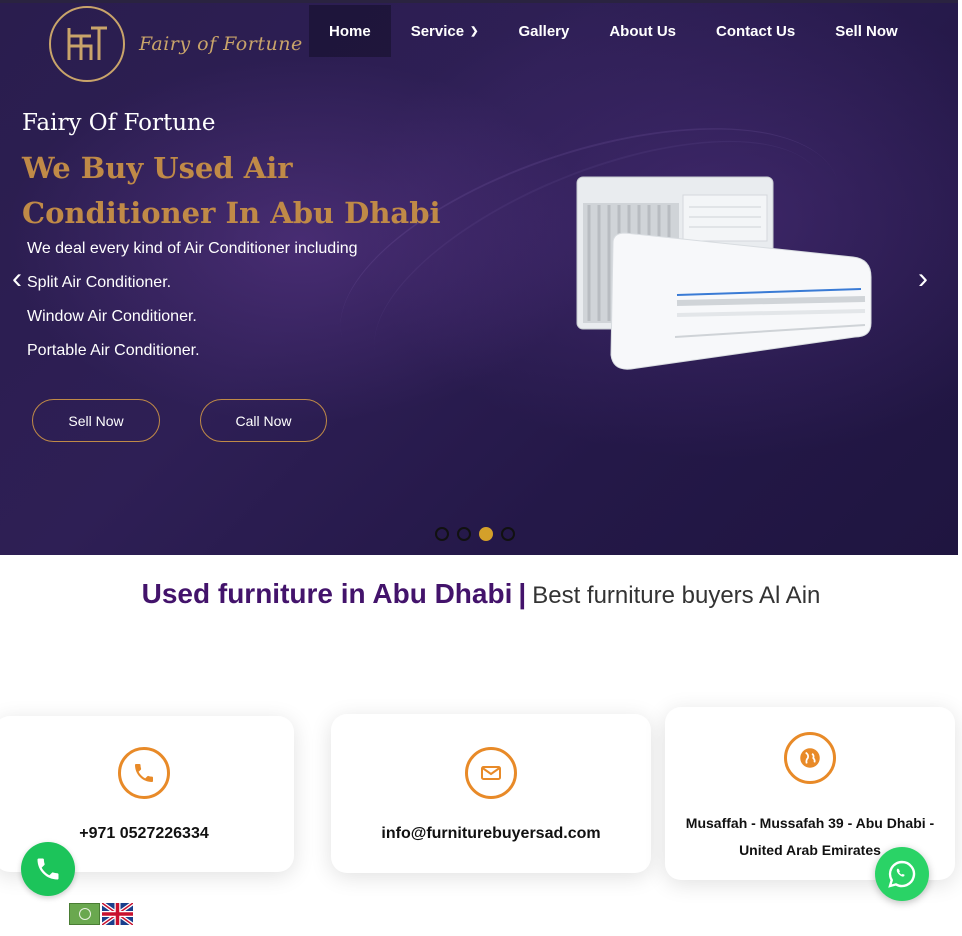 The image size is (962, 936). What do you see at coordinates (491, 773) in the screenshot?
I see `envelope-icon` at bounding box center [491, 773].